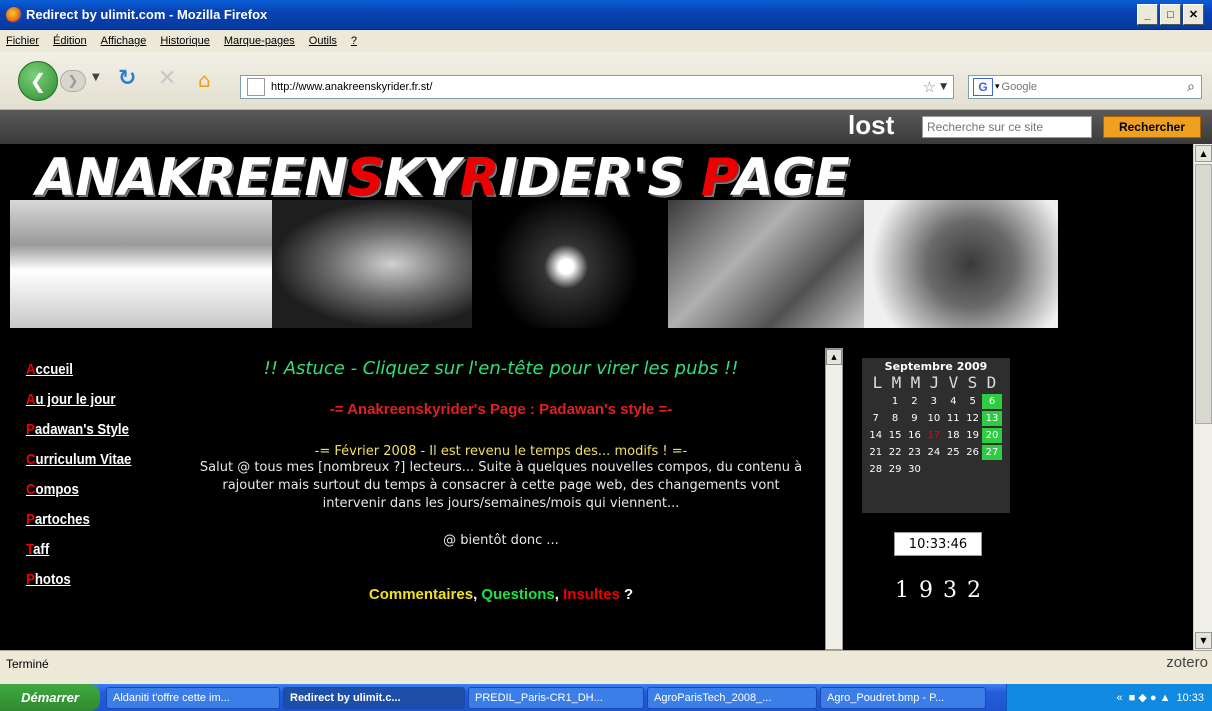  Describe the element at coordinates (192, 178) in the screenshot. I see `banner-part: ANAKREEN` at that location.